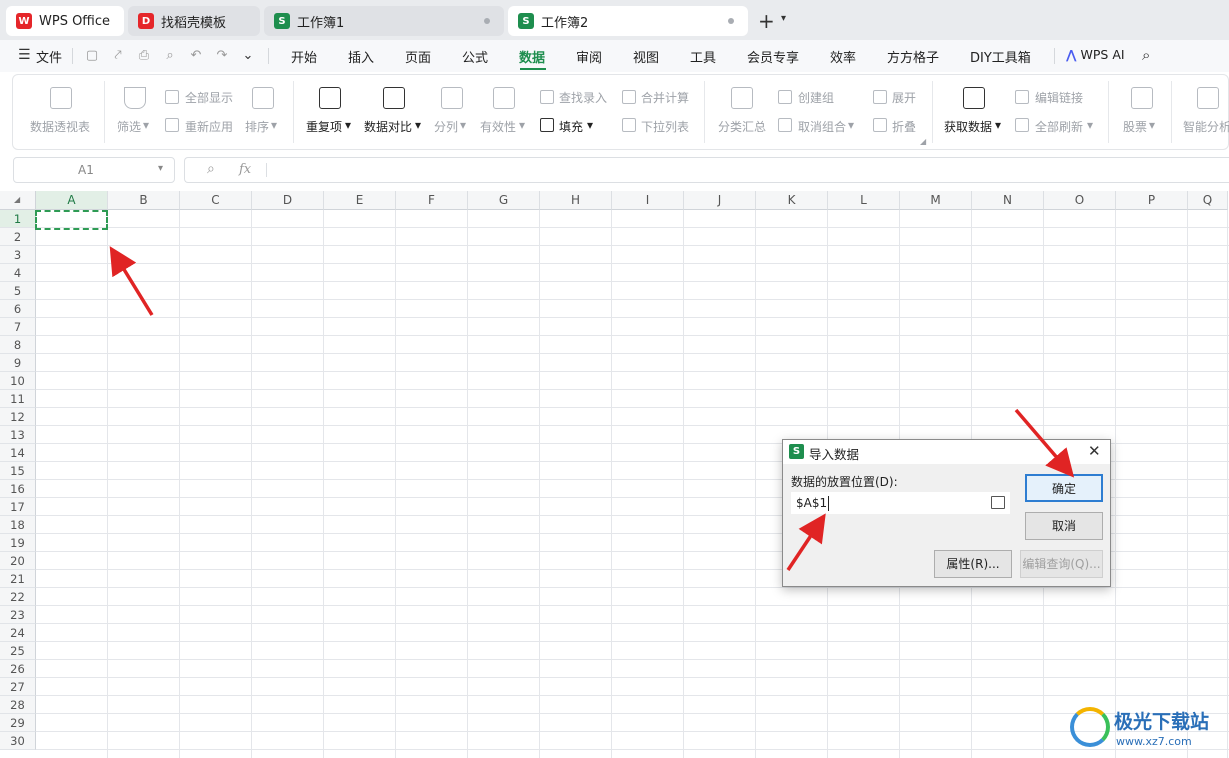 The width and height of the screenshot is (1229, 758). Describe the element at coordinates (742, 126) in the screenshot. I see `subtotal-button: 分类汇总` at that location.